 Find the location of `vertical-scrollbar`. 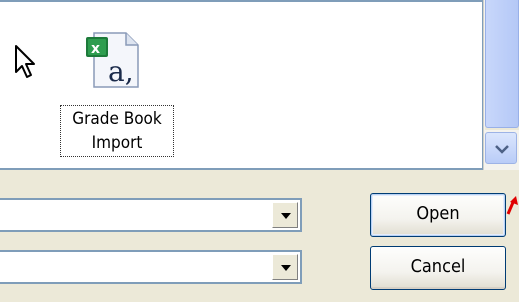

vertical-scrollbar is located at coordinates (501, 85).